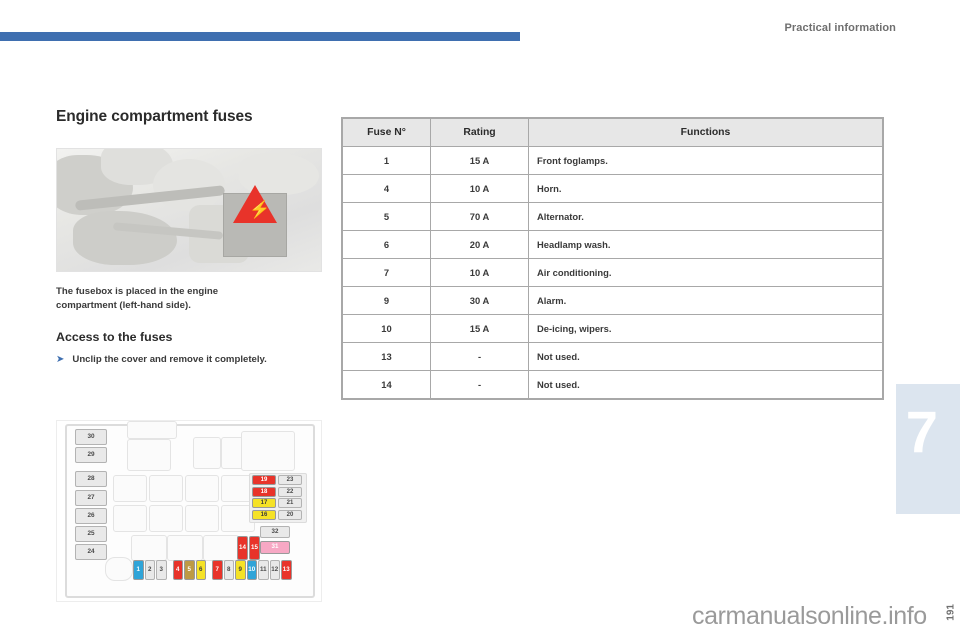 This screenshot has width=960, height=640. I want to click on fuse-9: 9, so click(240, 570).